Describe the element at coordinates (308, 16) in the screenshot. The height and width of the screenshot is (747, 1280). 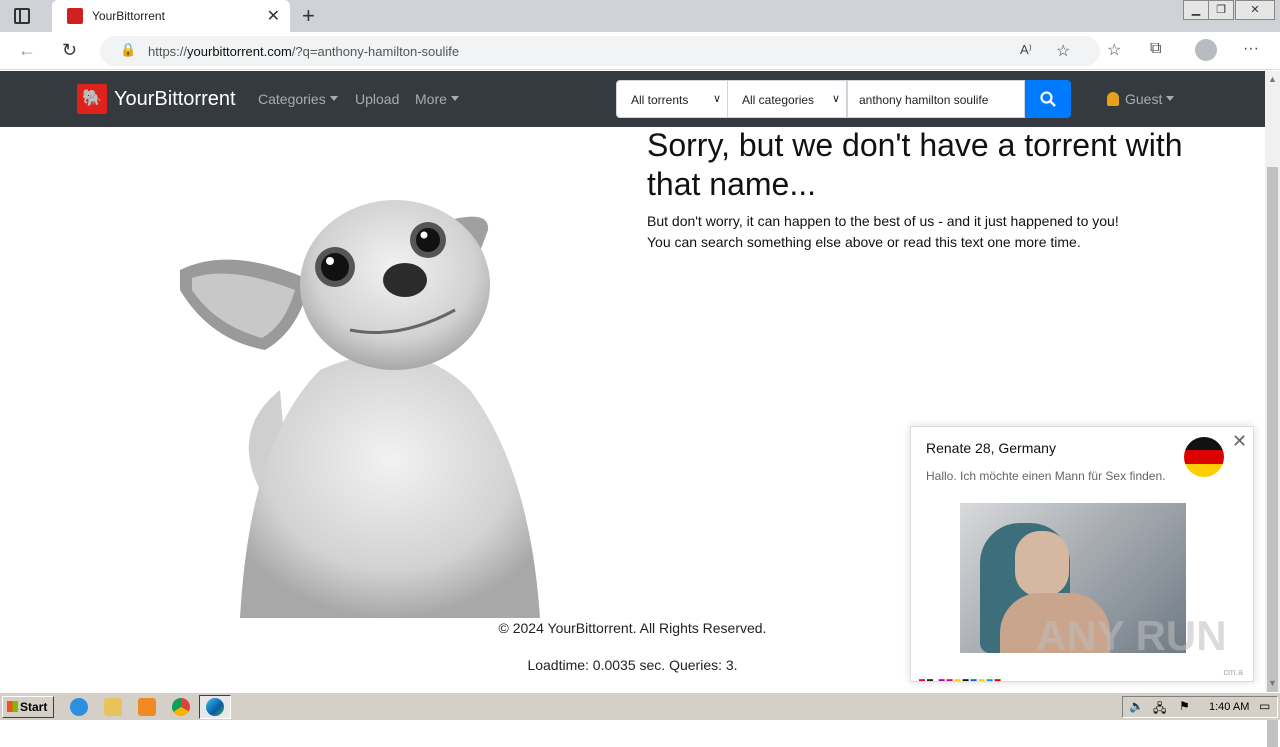
I see `new-tab-icon: +` at that location.